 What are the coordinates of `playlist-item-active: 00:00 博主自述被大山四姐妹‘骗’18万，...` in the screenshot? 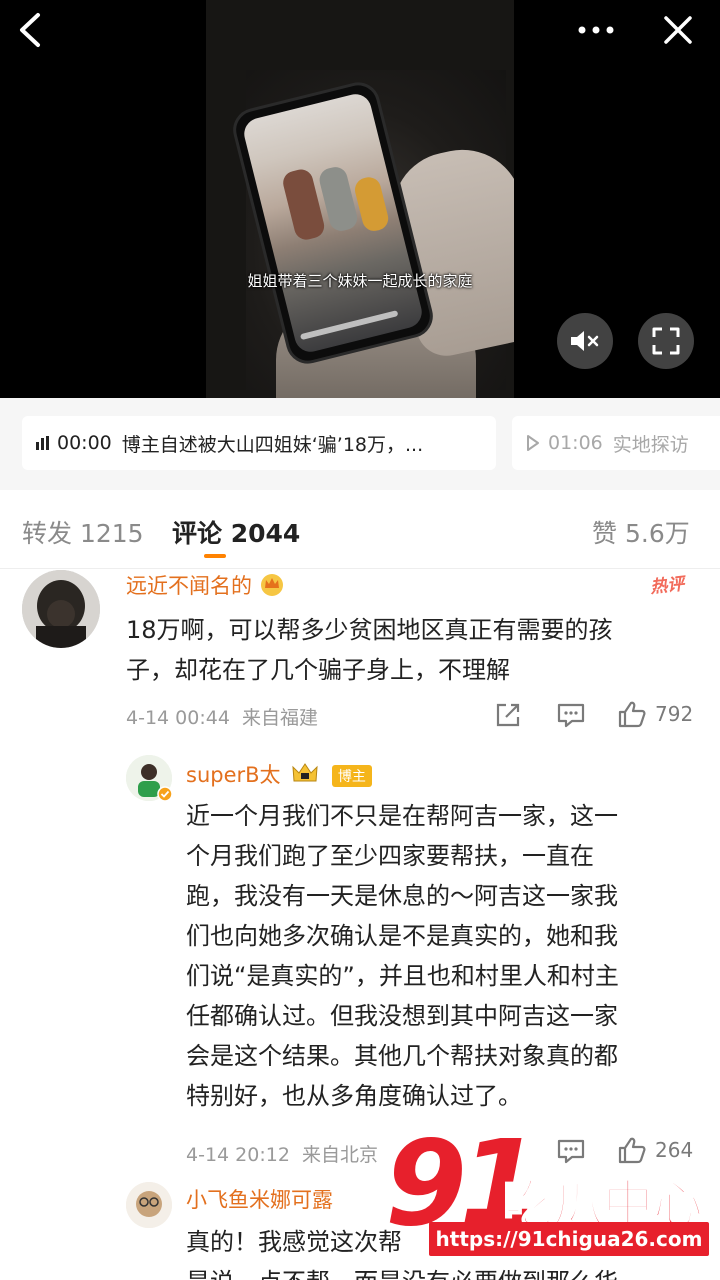 It's located at (259, 443).